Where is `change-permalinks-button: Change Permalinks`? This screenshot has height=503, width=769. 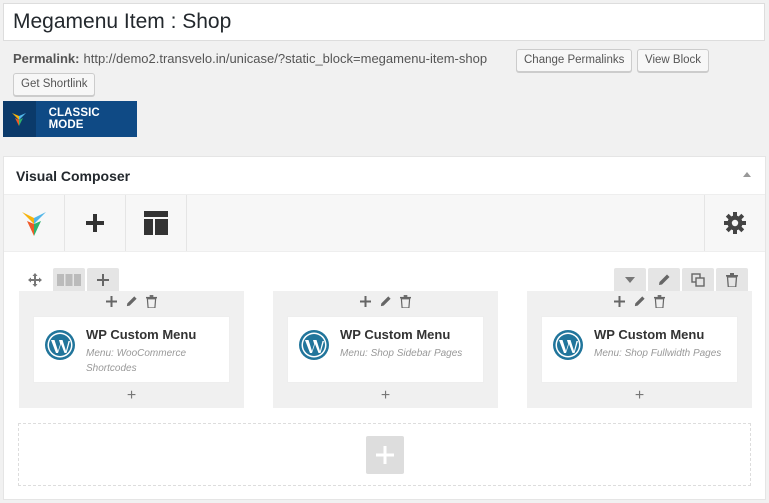 change-permalinks-button: Change Permalinks is located at coordinates (574, 60).